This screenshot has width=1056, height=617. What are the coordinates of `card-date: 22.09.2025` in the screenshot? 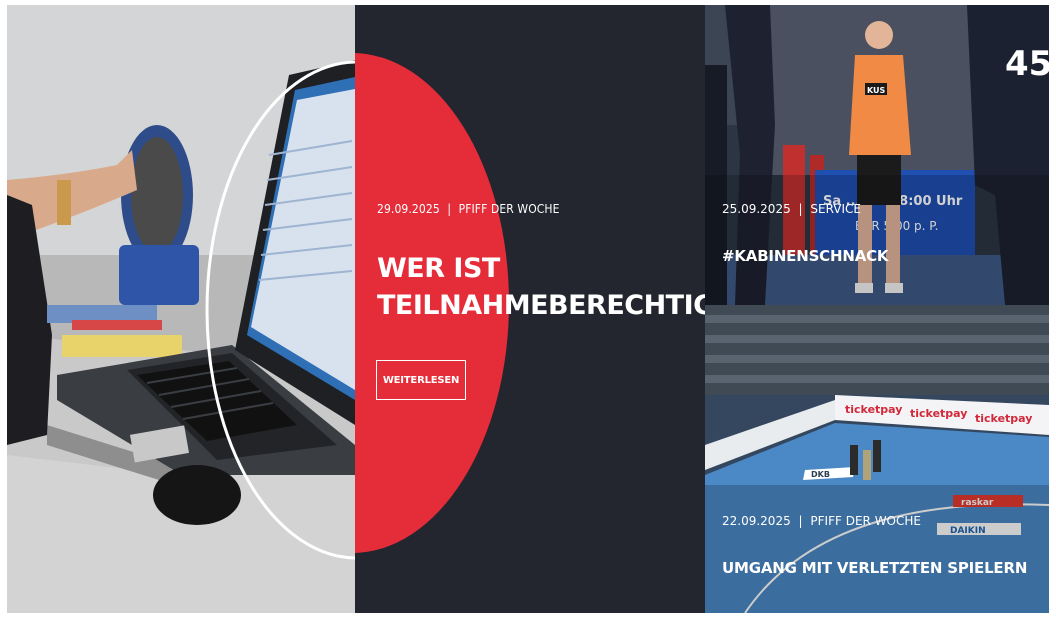 It's located at (756, 521).